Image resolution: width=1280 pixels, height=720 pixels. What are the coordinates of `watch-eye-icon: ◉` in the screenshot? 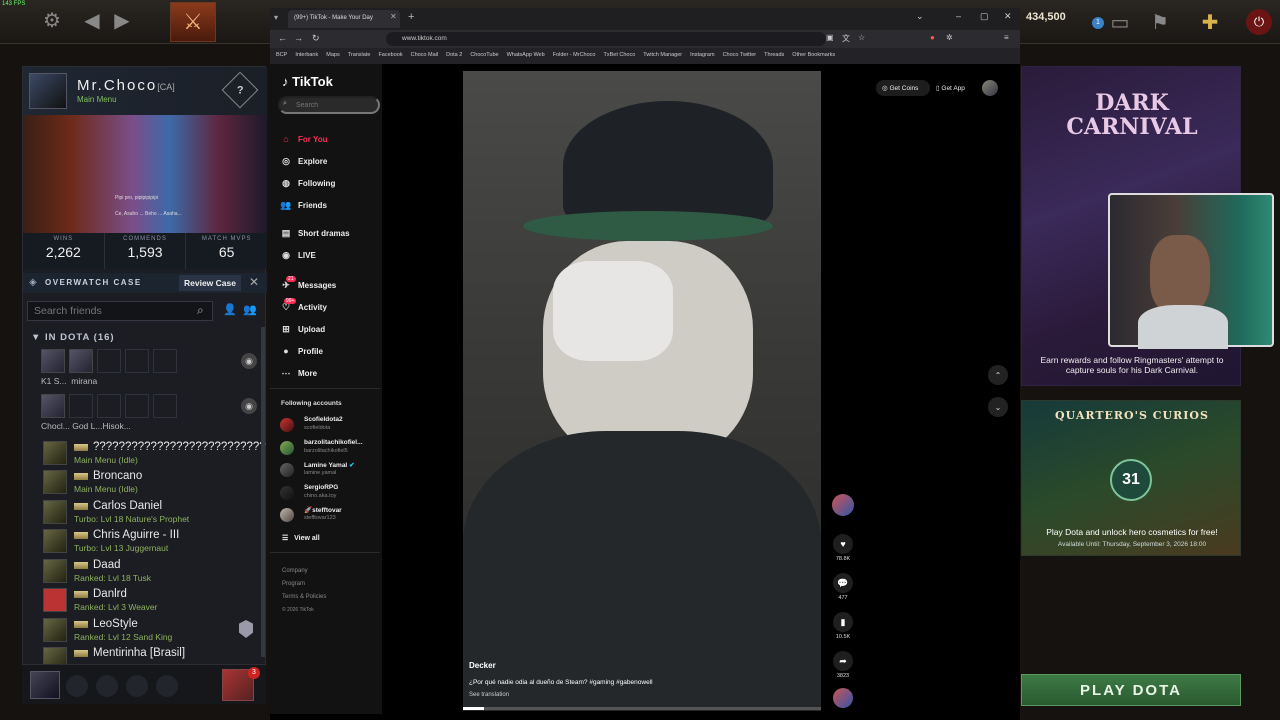 It's located at (249, 406).